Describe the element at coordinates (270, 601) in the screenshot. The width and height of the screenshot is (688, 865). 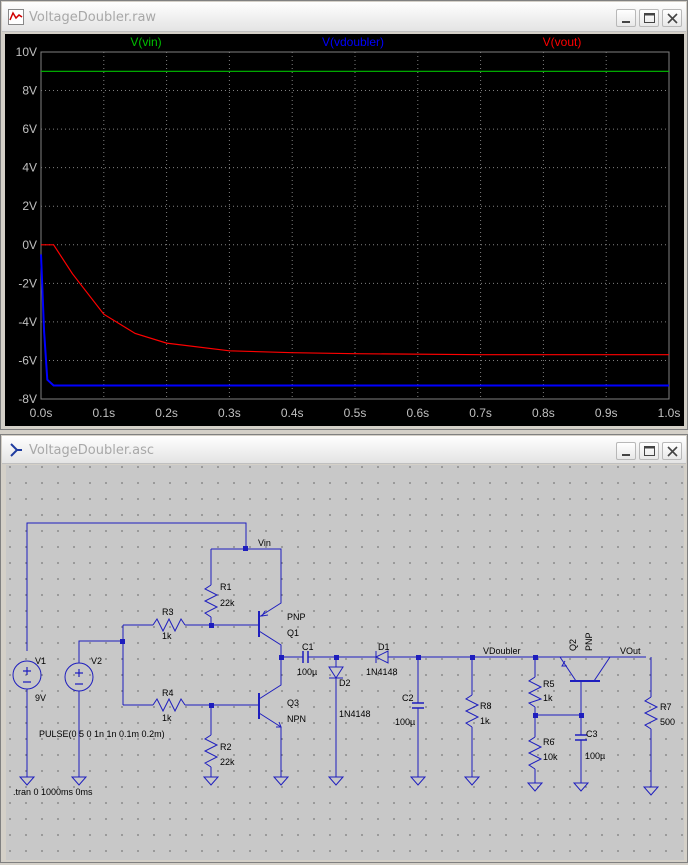
I see `q1-emitter` at that location.